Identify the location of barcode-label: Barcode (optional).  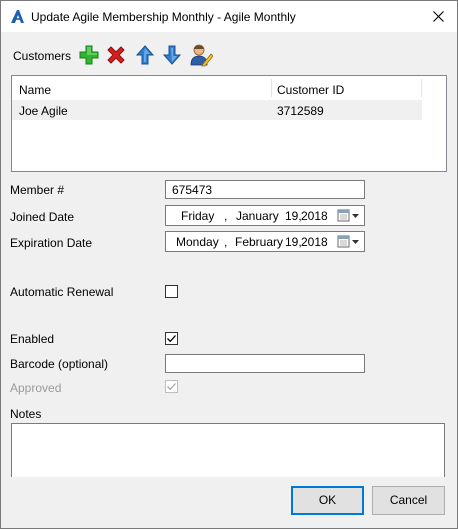
(59, 364).